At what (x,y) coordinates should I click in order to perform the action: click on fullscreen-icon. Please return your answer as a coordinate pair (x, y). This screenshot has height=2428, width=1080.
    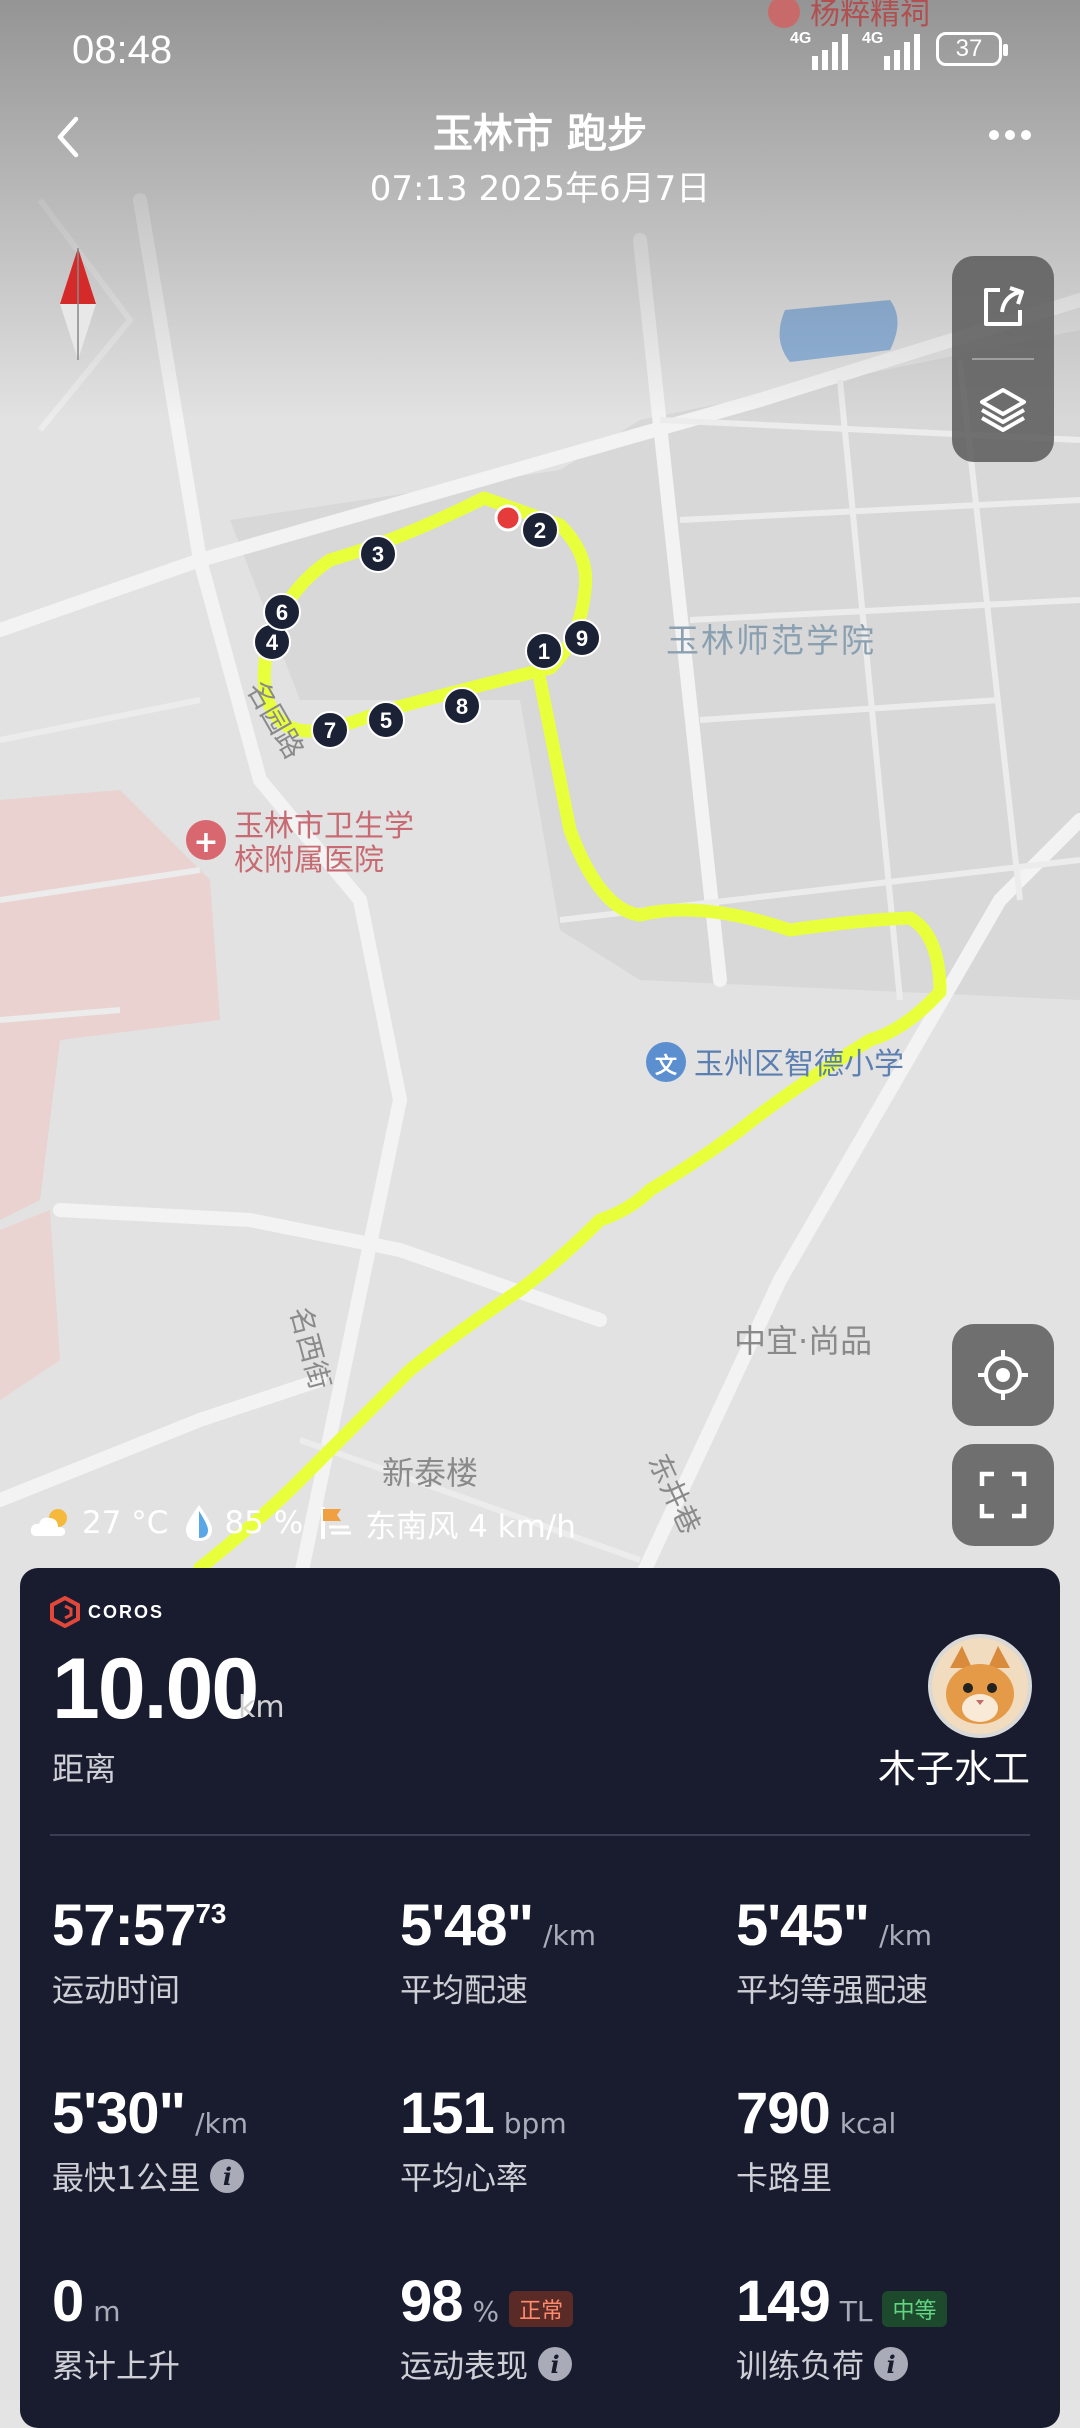
    Looking at the image, I should click on (1003, 1495).